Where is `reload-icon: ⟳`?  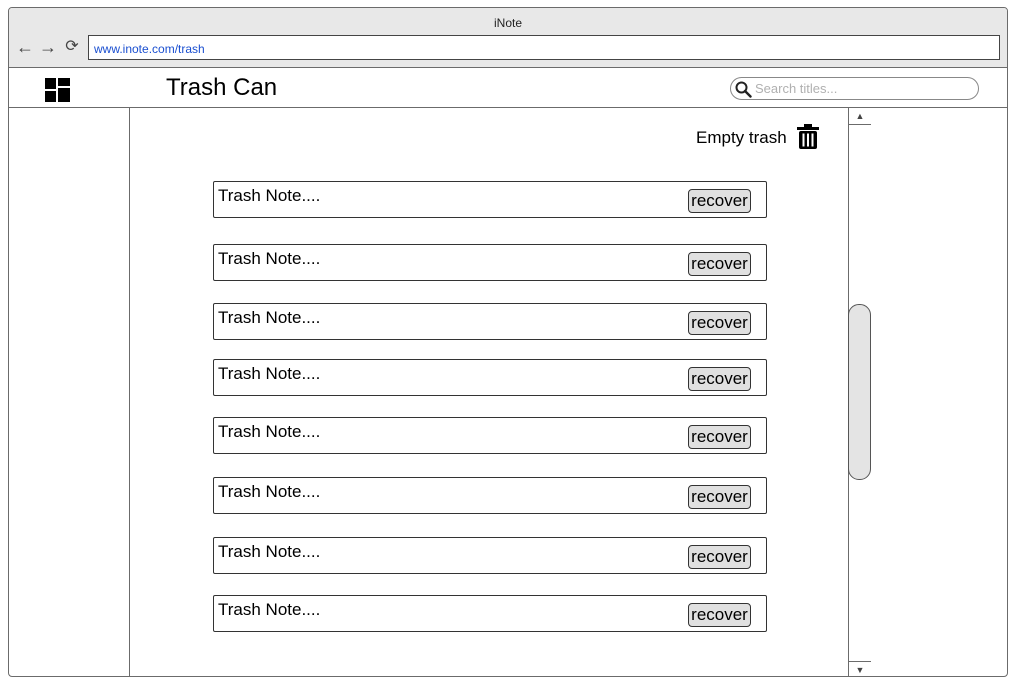 reload-icon: ⟳ is located at coordinates (72, 47).